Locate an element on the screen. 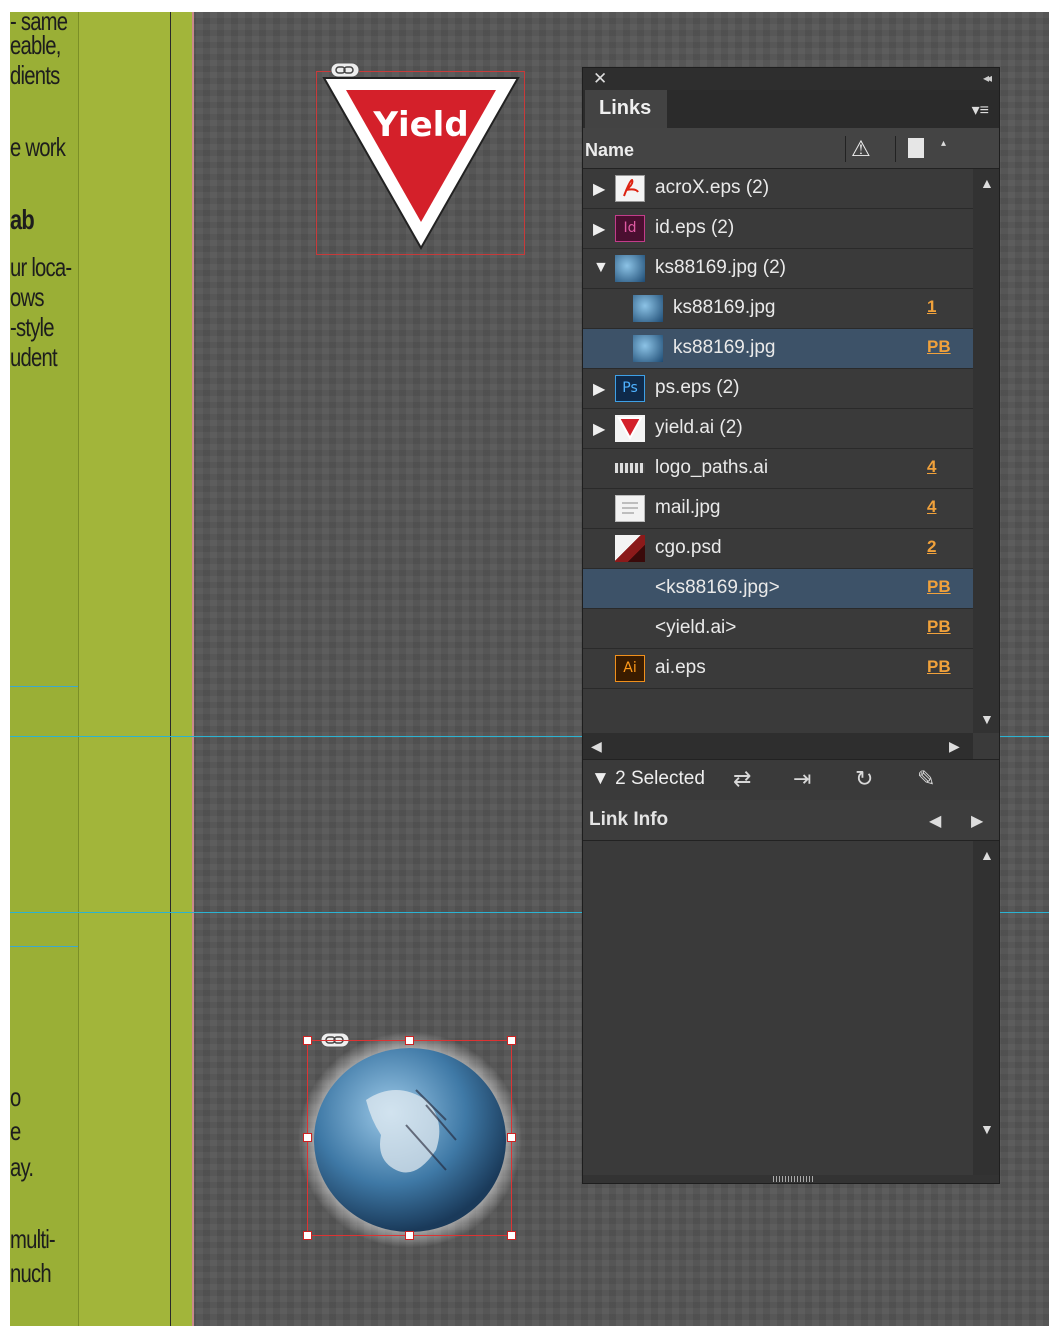 This screenshot has width=1049, height=1326. selection-toolbar: ▼ 2 Selected ⇄ ⇥ ↻ ✎ is located at coordinates (791, 780).